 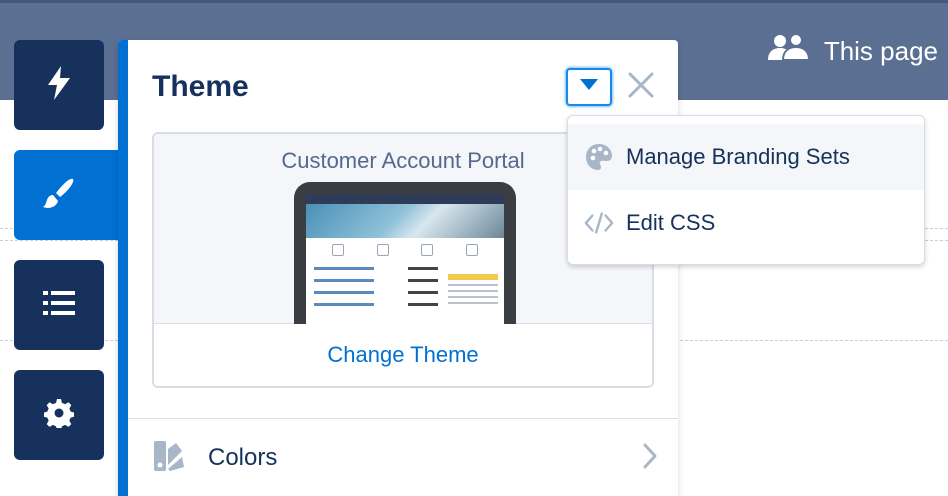 What do you see at coordinates (376, 288) in the screenshot?
I see `thumbnail-rows` at bounding box center [376, 288].